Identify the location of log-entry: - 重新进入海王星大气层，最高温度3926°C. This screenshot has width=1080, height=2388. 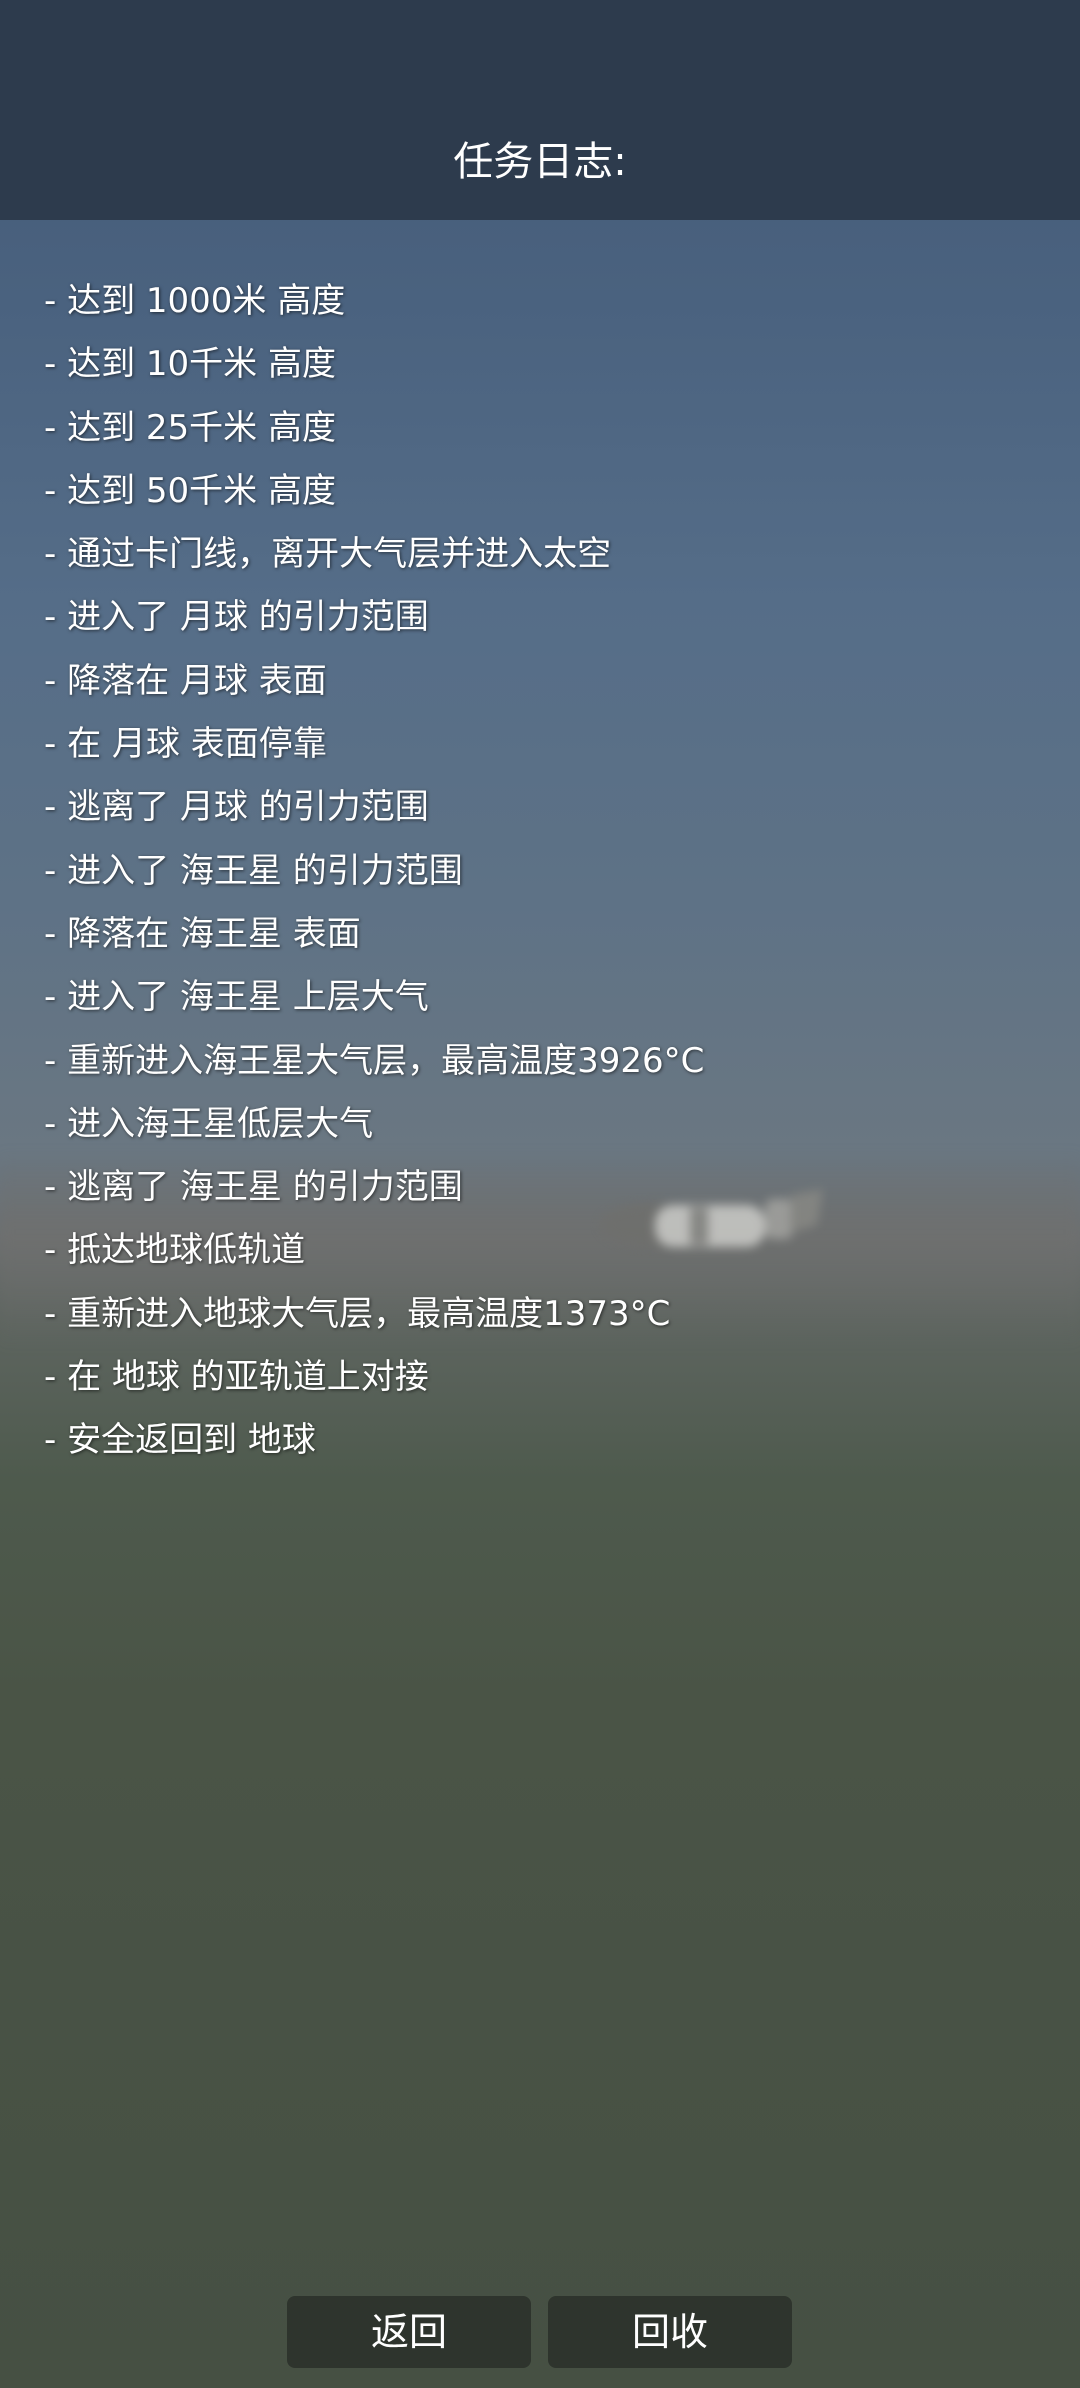
(374, 1060).